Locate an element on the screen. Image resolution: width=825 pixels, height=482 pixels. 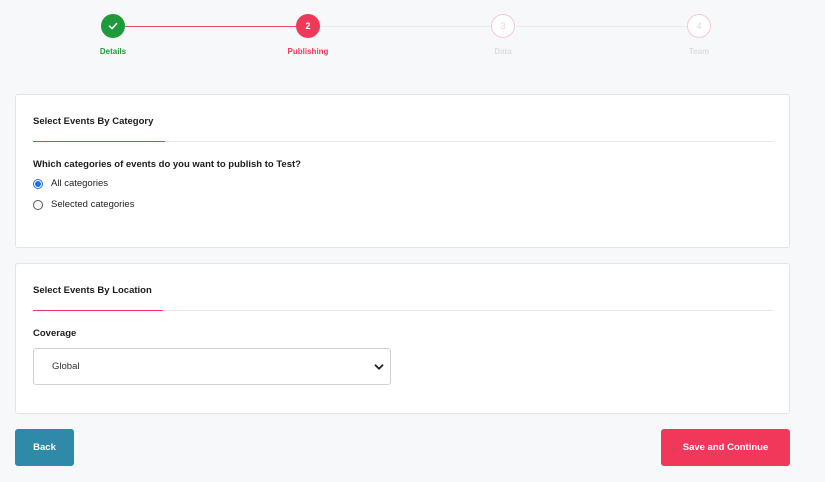
coverage-selected-value: Global is located at coordinates (66, 366).